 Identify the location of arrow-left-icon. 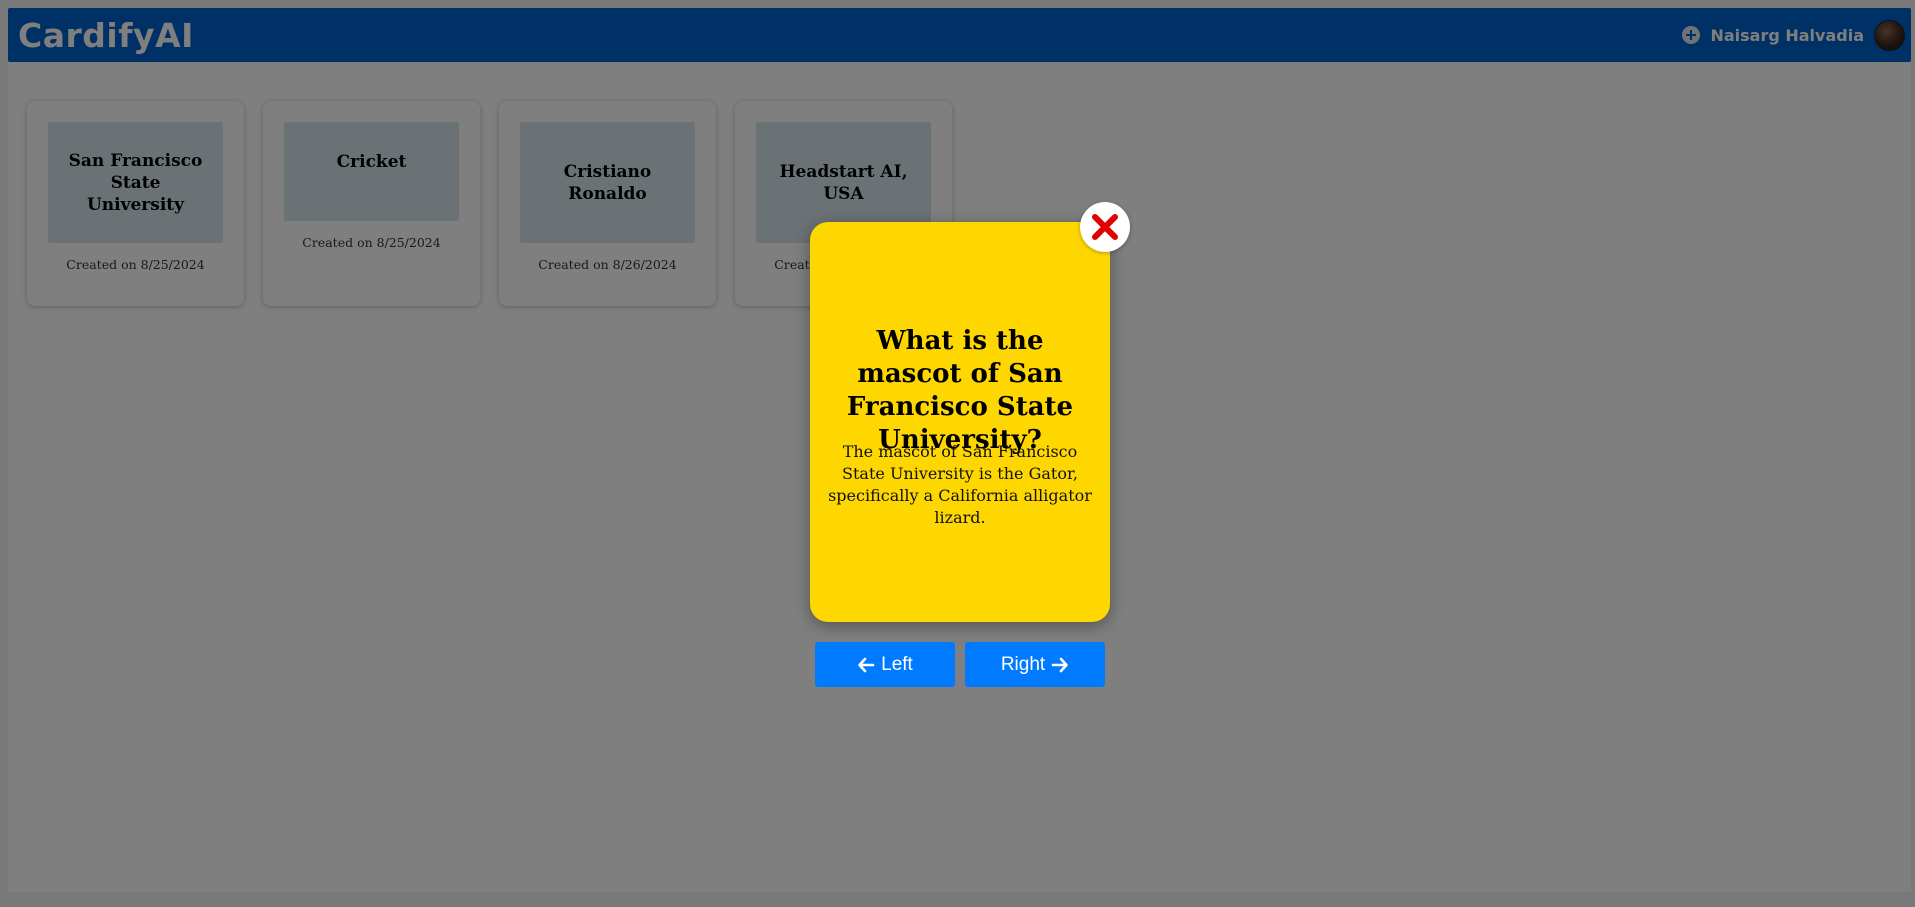
(866, 664).